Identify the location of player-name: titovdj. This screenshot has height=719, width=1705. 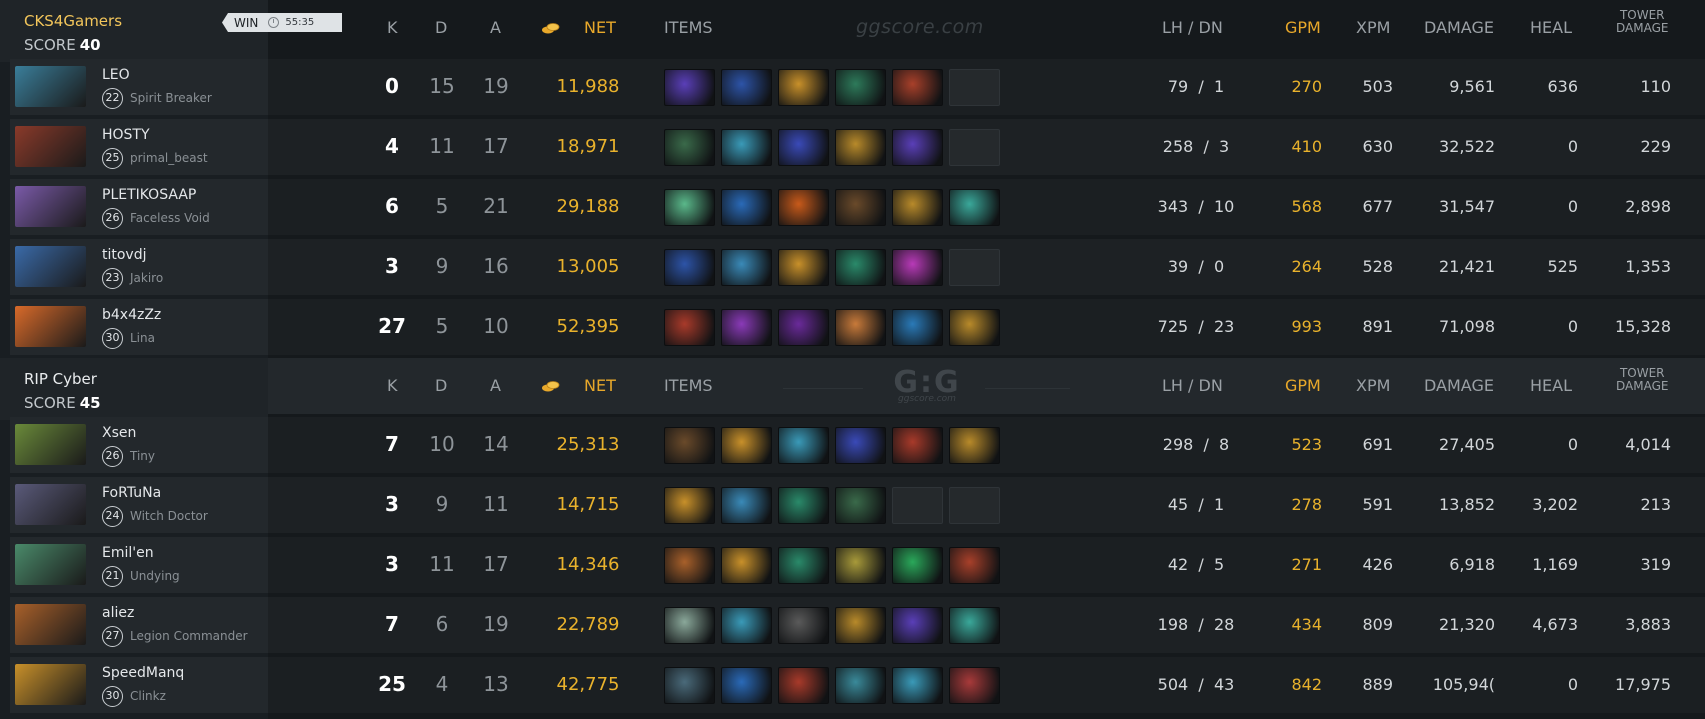
(124, 255).